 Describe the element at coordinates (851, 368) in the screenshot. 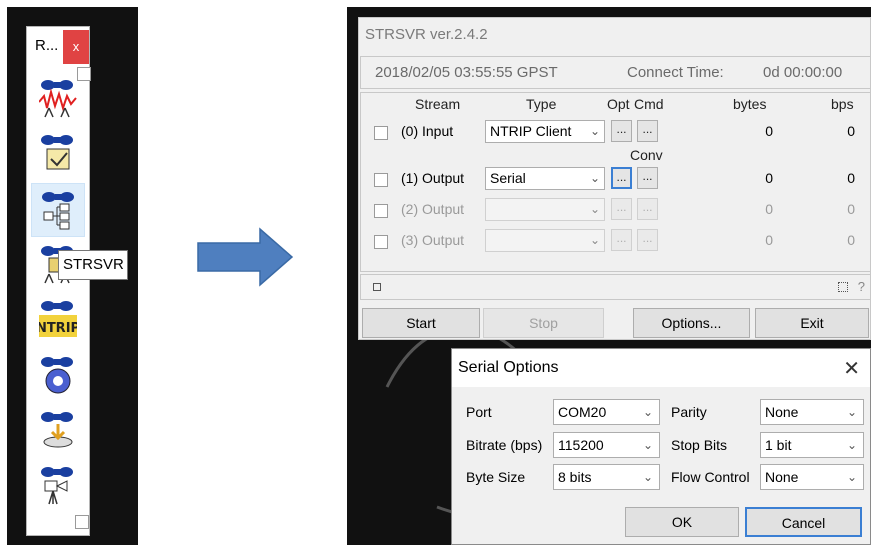

I see `close-icon: ✕` at that location.